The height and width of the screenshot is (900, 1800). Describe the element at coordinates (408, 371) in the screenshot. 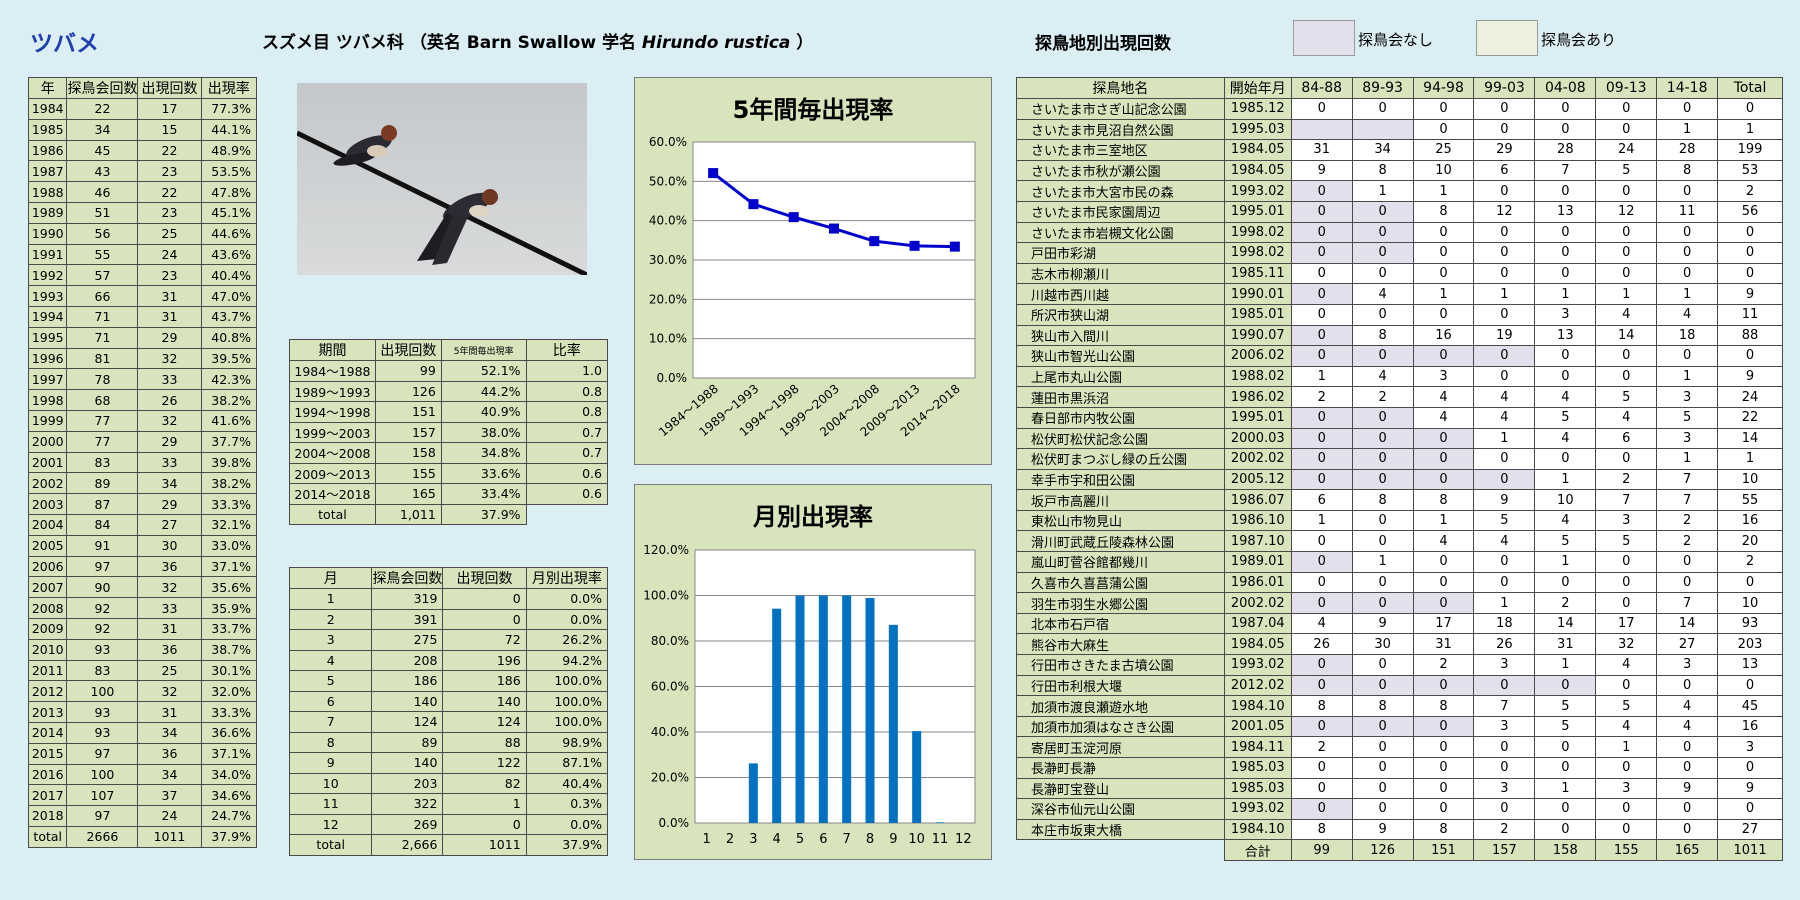

I see `table-cell: 99` at that location.